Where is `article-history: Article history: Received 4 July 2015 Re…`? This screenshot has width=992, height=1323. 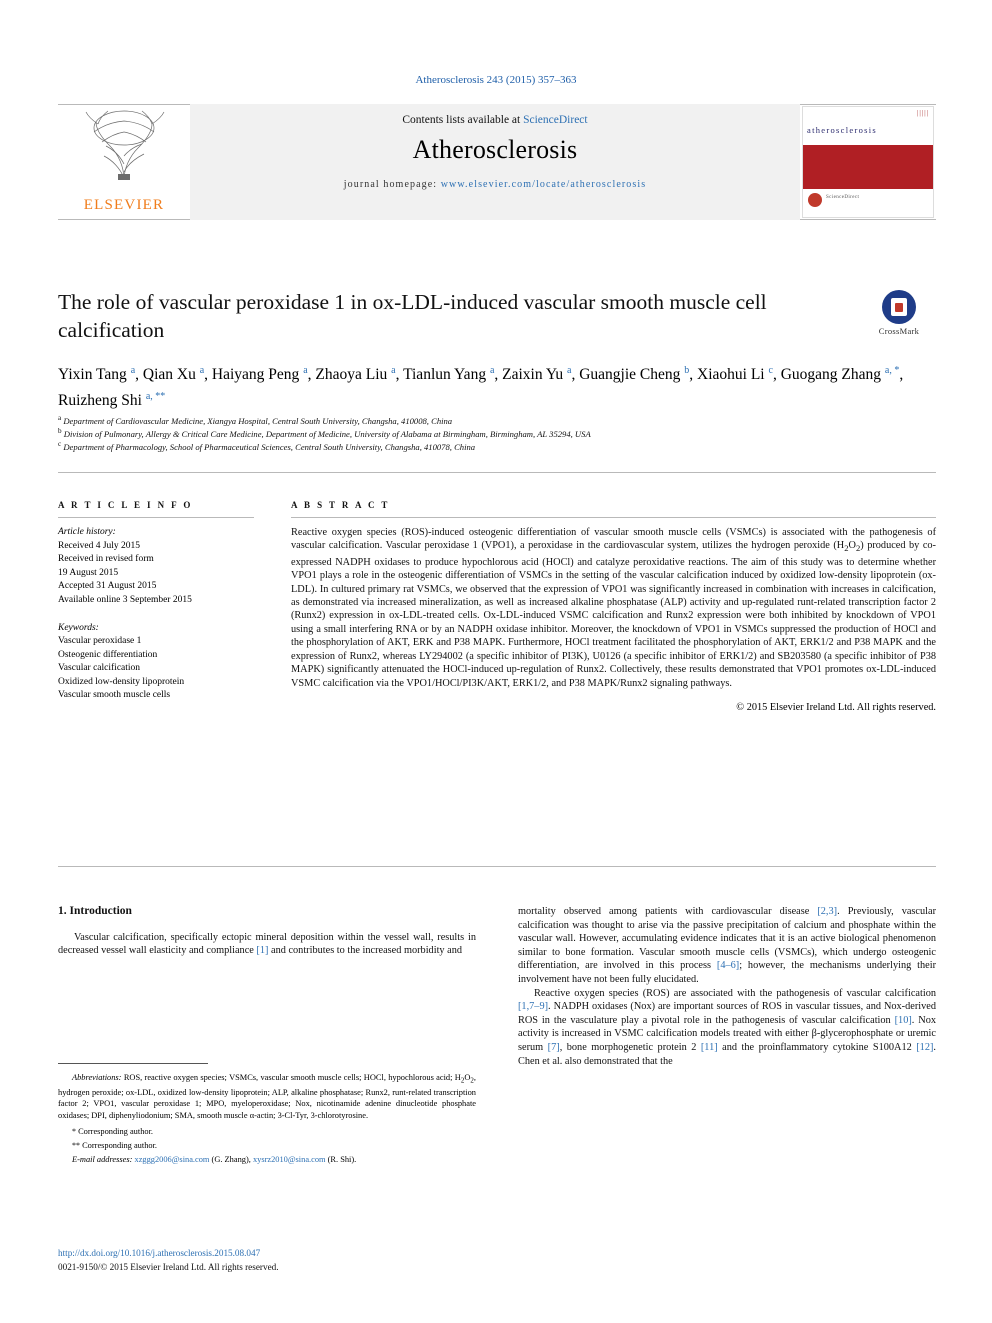
article-history: Article history: Received 4 July 2015 Re… is located at coordinates (156, 566).